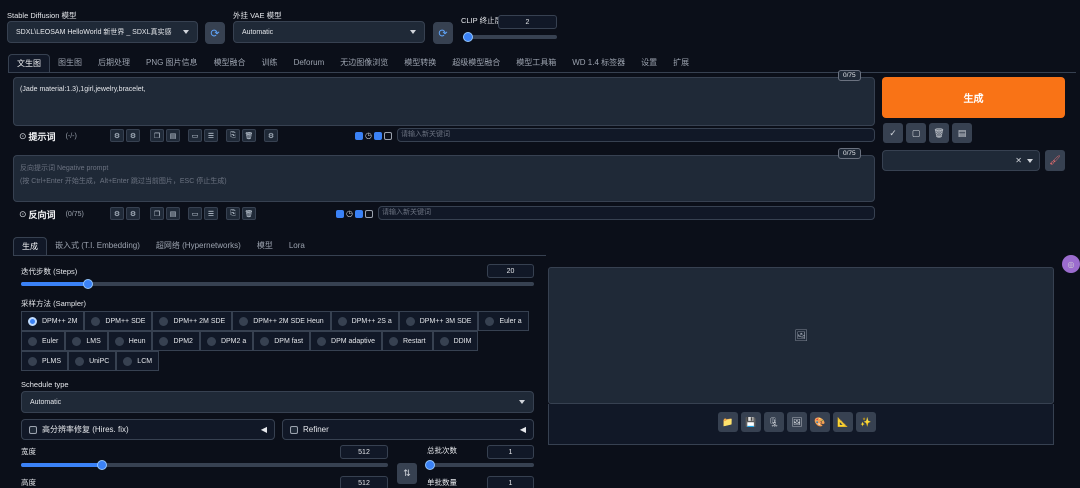 The width and height of the screenshot is (1080, 488). Describe the element at coordinates (45, 361) in the screenshot. I see `sampler-option: PLMS` at that location.